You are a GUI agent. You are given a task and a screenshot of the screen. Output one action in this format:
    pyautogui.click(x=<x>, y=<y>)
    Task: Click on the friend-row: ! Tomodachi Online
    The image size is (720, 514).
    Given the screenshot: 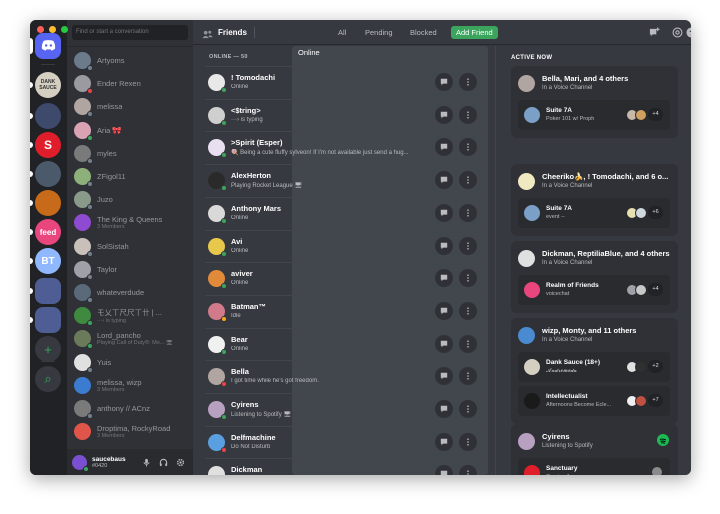 What is the action you would take?
    pyautogui.click(x=345, y=82)
    